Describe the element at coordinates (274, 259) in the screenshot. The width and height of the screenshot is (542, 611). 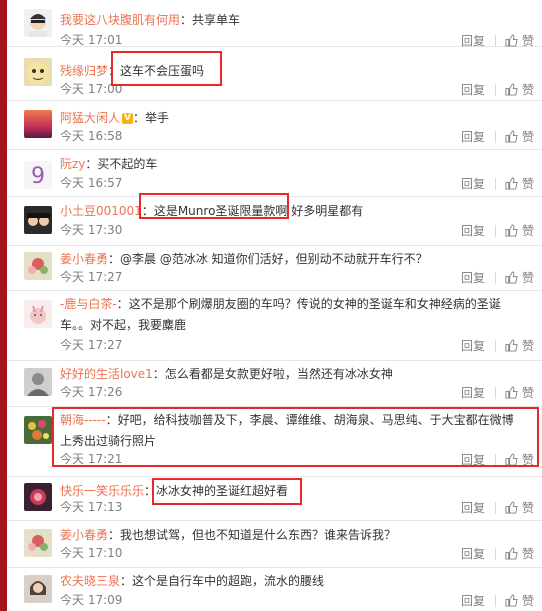
I see `comment-text: @李晨 @范冰冰 知道你们活好，但别动不动就开车行不？` at that location.